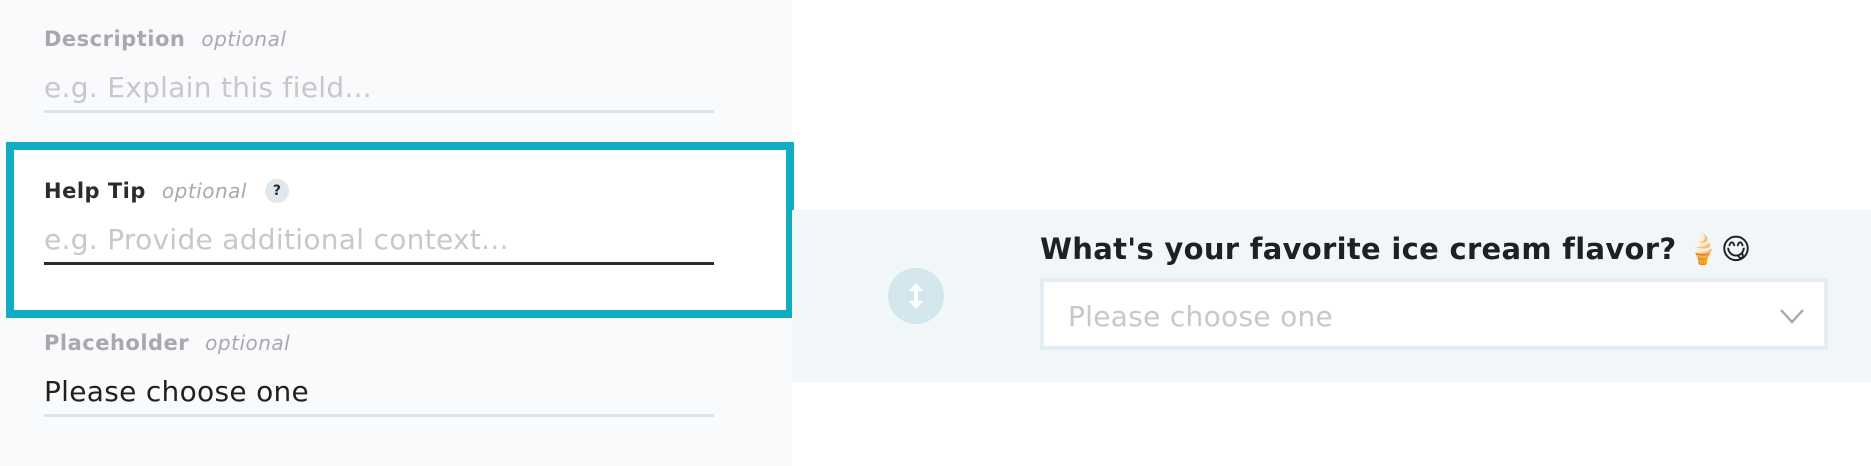 The width and height of the screenshot is (1871, 466). Describe the element at coordinates (379, 240) in the screenshot. I see `help-tip-input` at that location.